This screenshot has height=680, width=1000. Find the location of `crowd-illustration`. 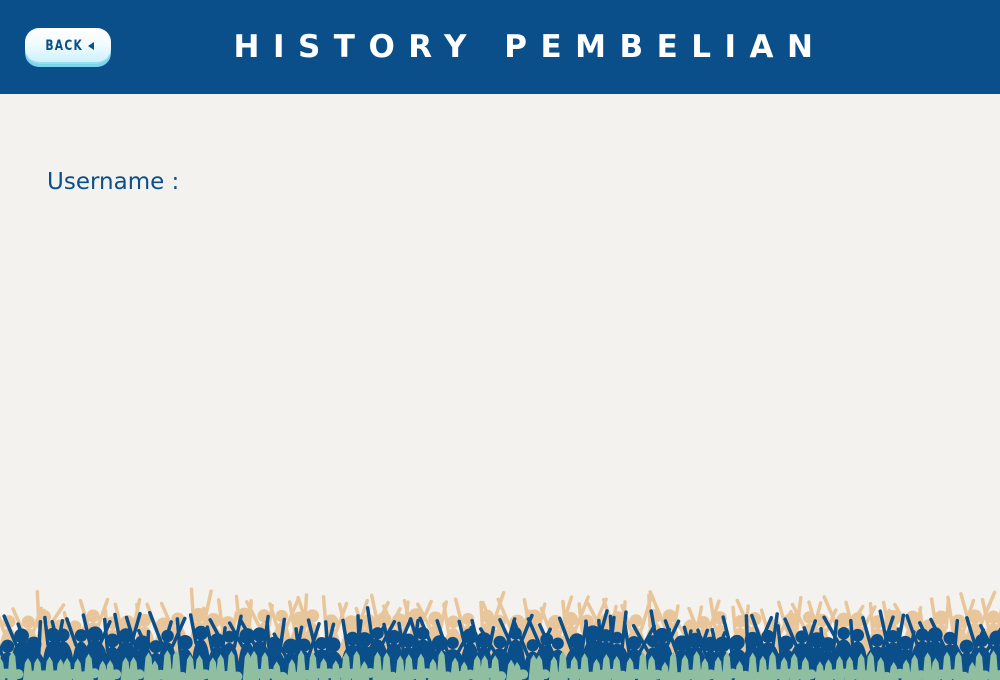

crowd-illustration is located at coordinates (500, 633).